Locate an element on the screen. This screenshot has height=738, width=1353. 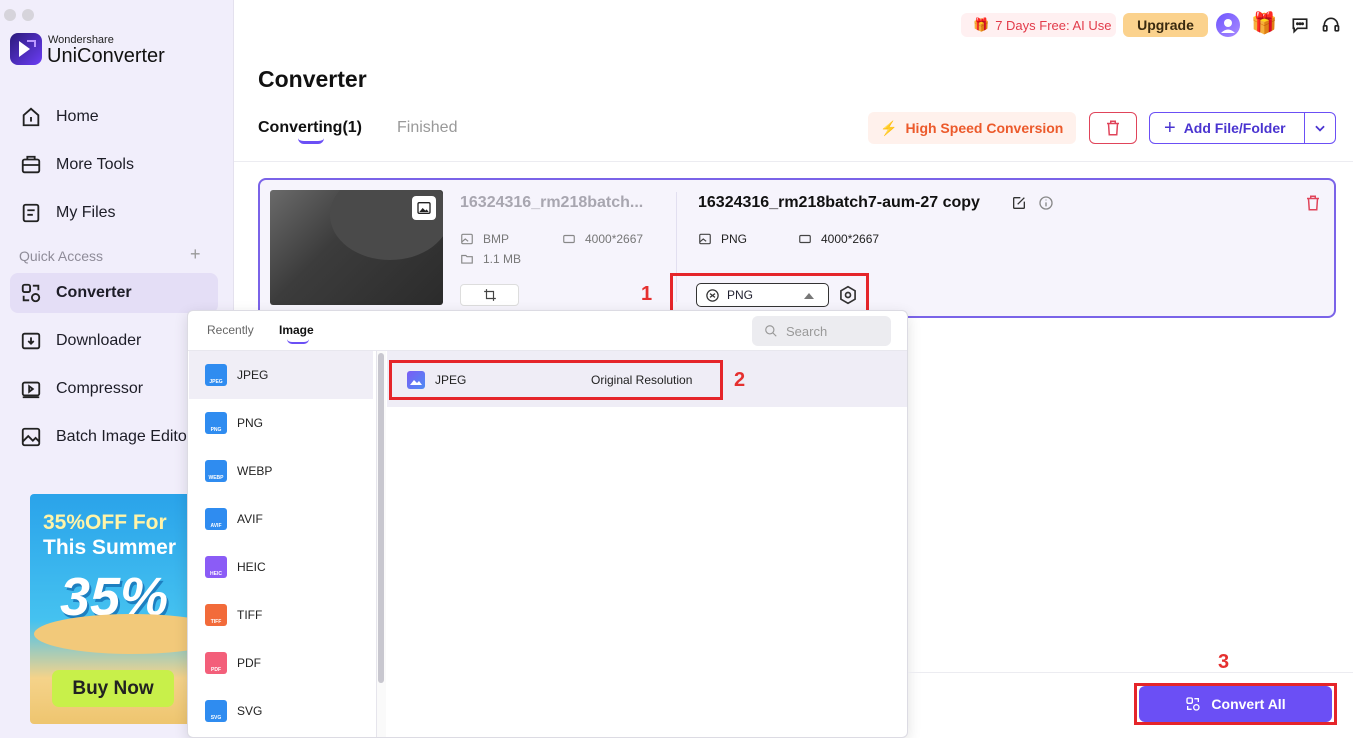
home-icon is located at coordinates (31, 117).